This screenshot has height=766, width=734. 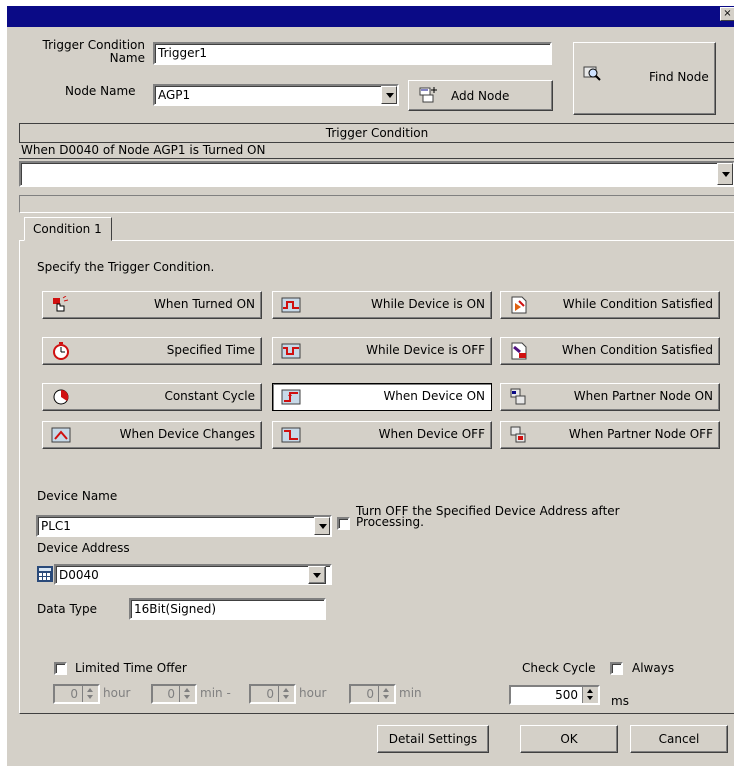 I want to click on limited-time-label: Limited Time Offer, so click(x=131, y=668).